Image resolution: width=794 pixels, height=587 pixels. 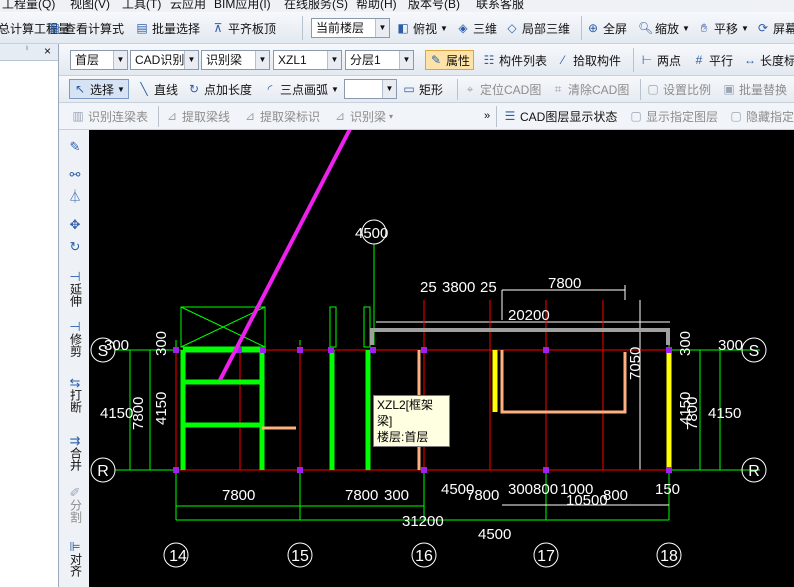 I want to click on three-d-button: ◈ 三维, so click(x=476, y=28).